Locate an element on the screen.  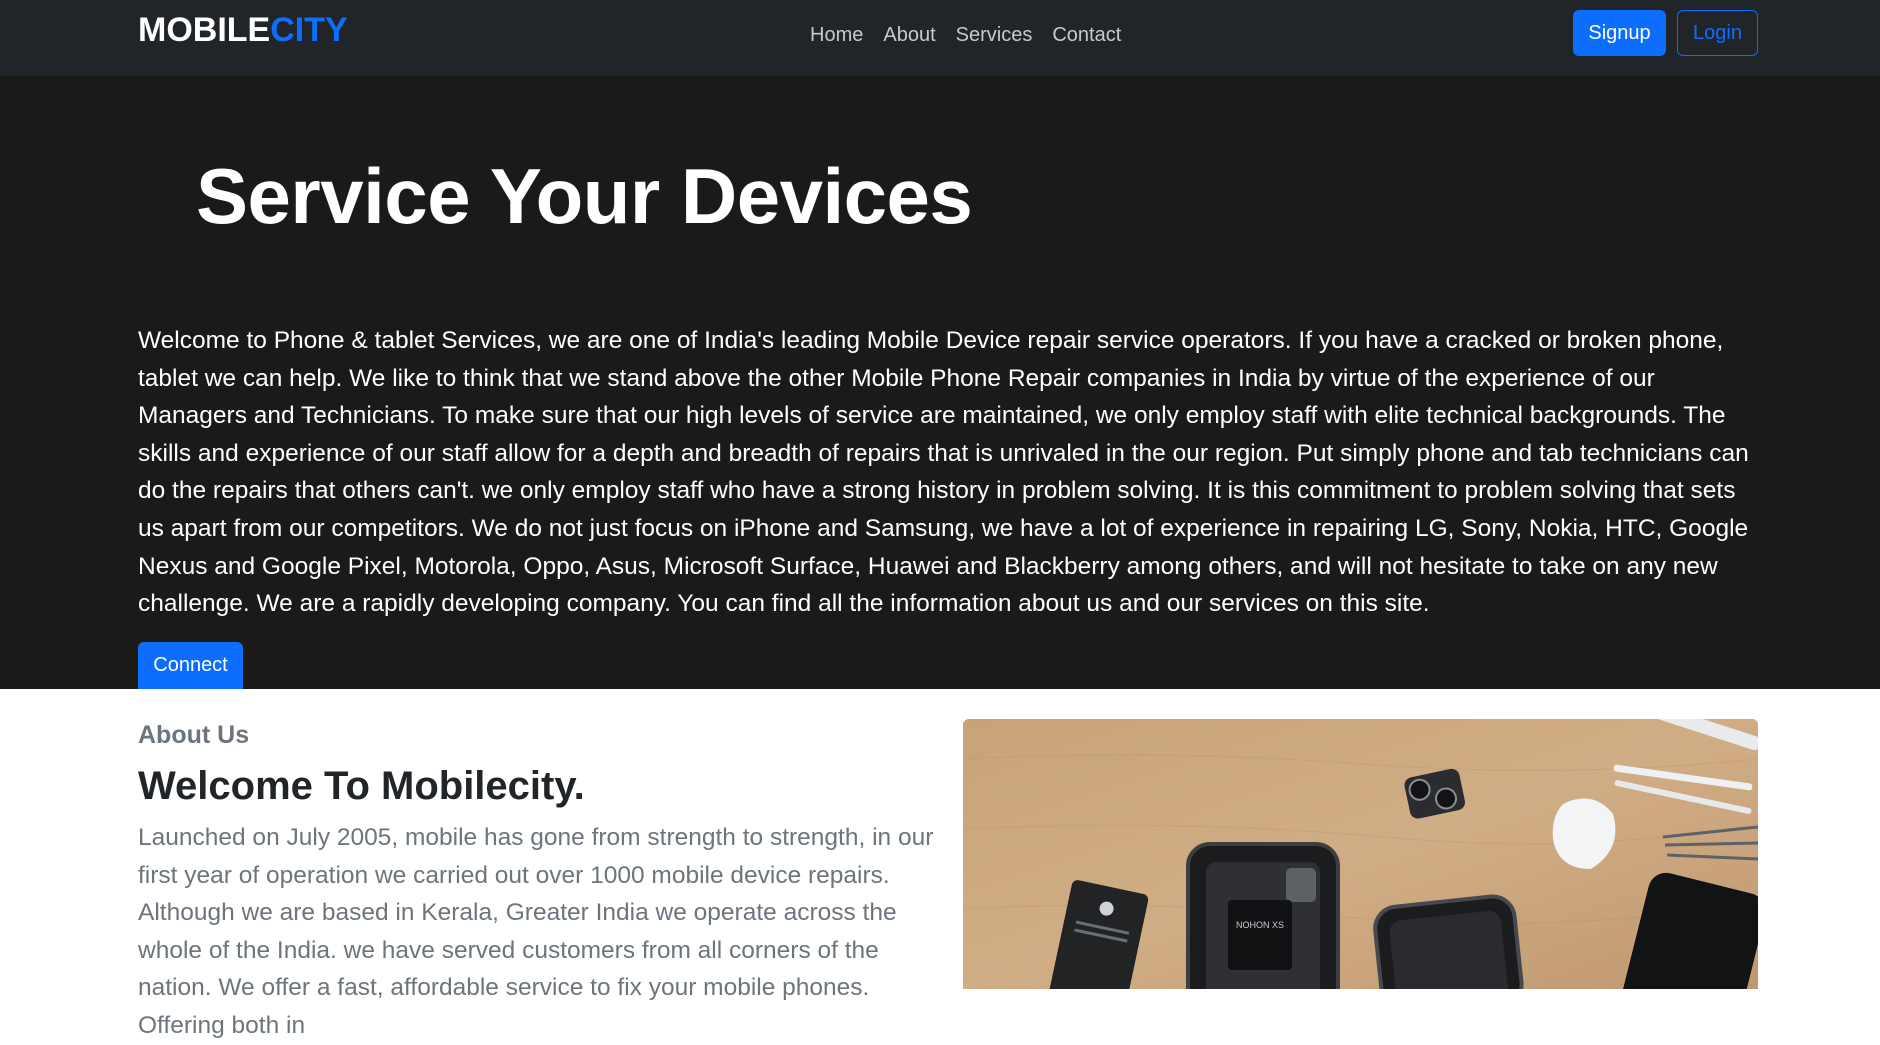
brand-logo: MOBILECITY is located at coordinates (243, 30).